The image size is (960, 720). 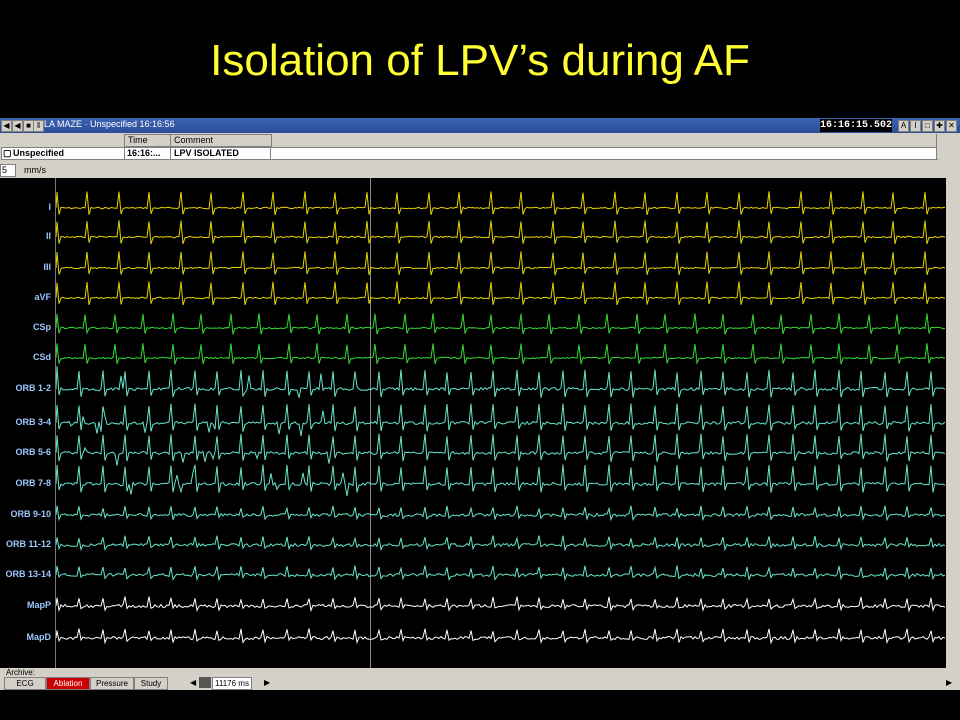 What do you see at coordinates (28, 574) in the screenshot?
I see `channel-label: ORB 13-14` at bounding box center [28, 574].